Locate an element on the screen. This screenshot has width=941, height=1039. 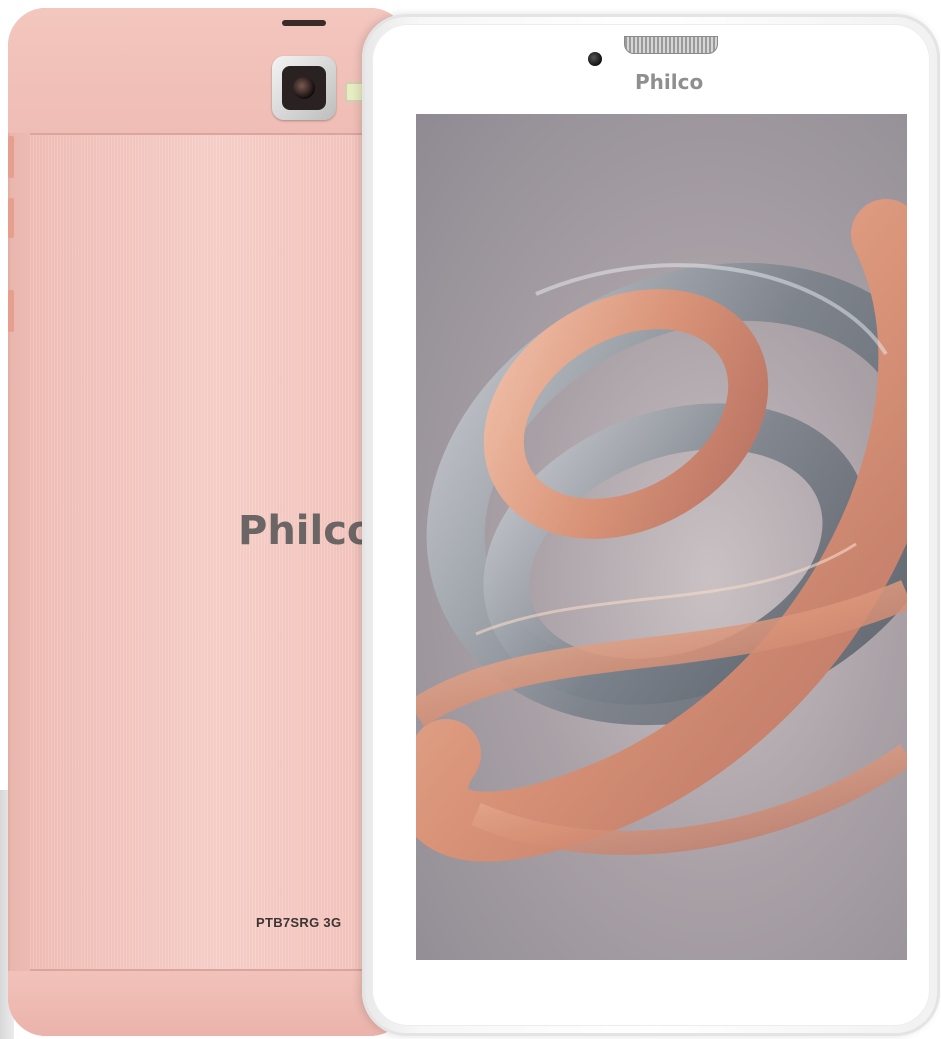
front-camera-icon is located at coordinates (595, 59).